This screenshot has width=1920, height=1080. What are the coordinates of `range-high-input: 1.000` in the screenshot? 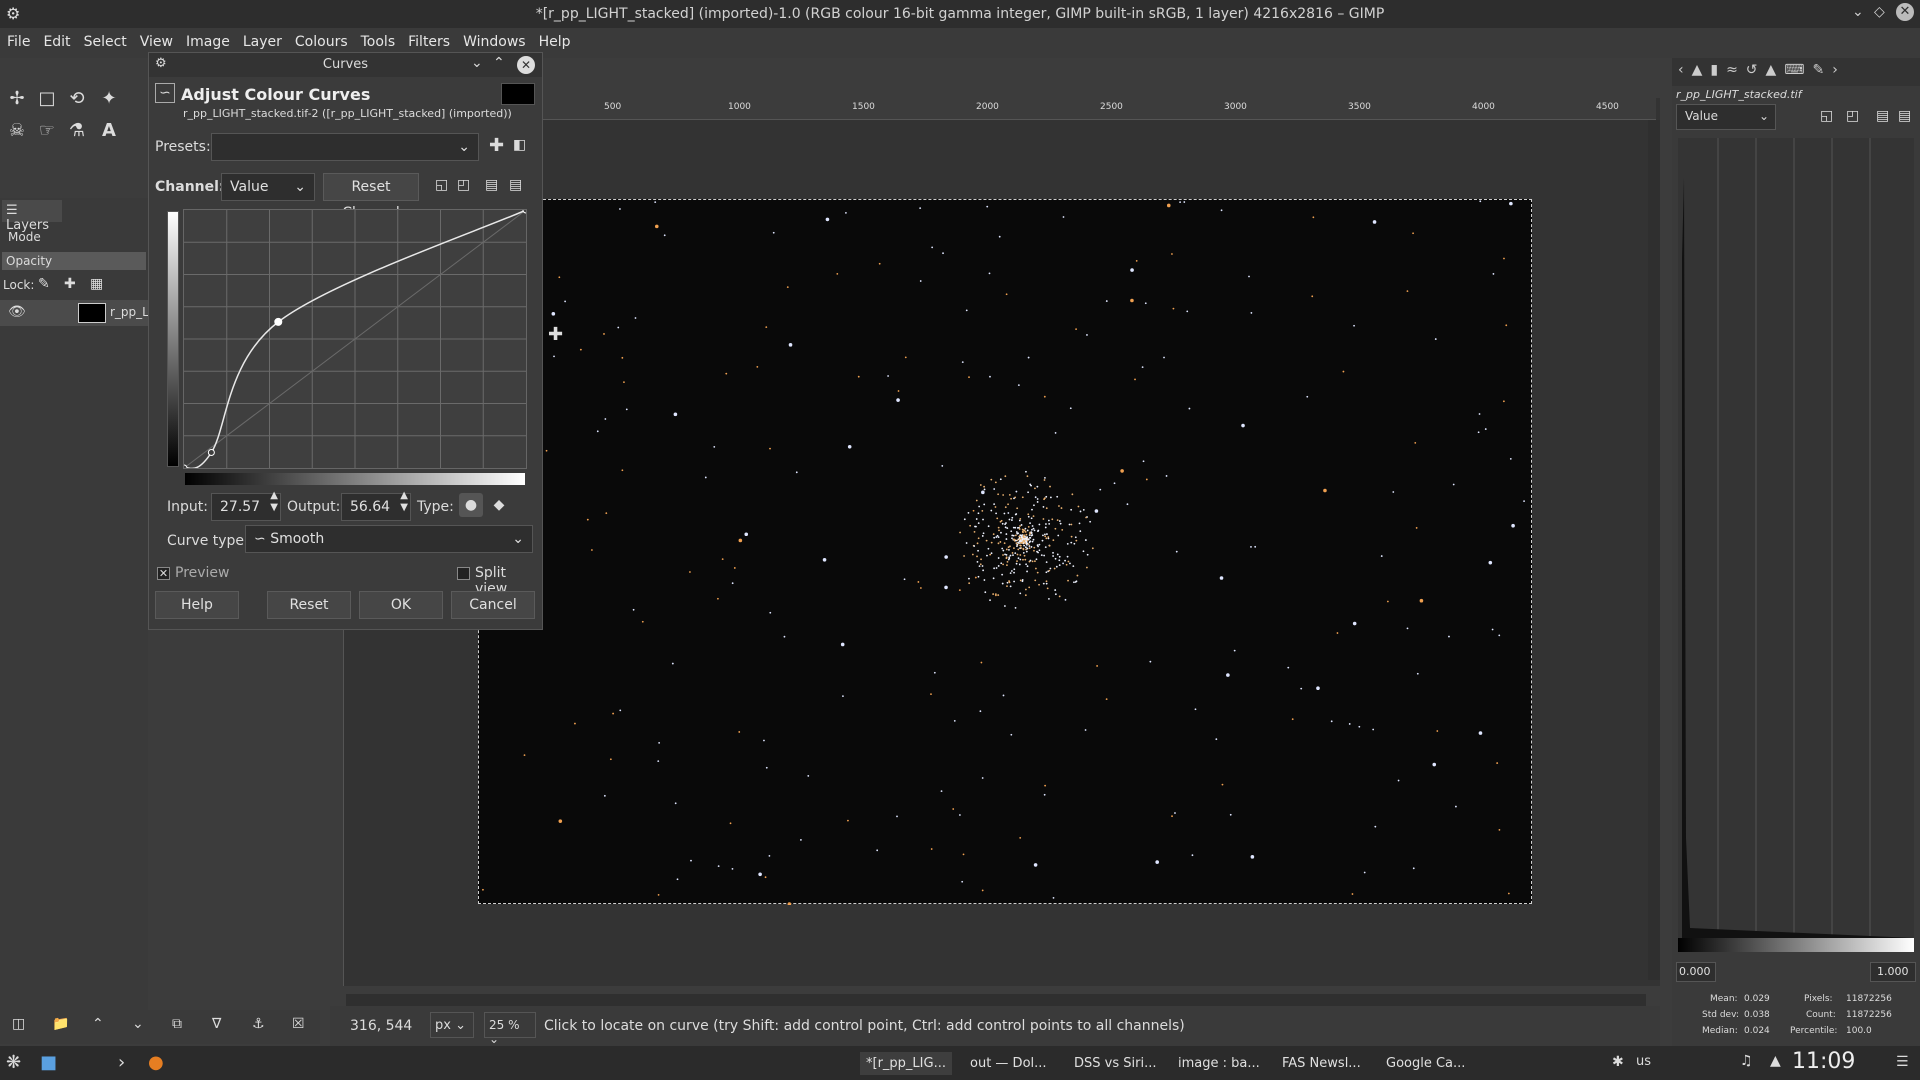 It's located at (1893, 972).